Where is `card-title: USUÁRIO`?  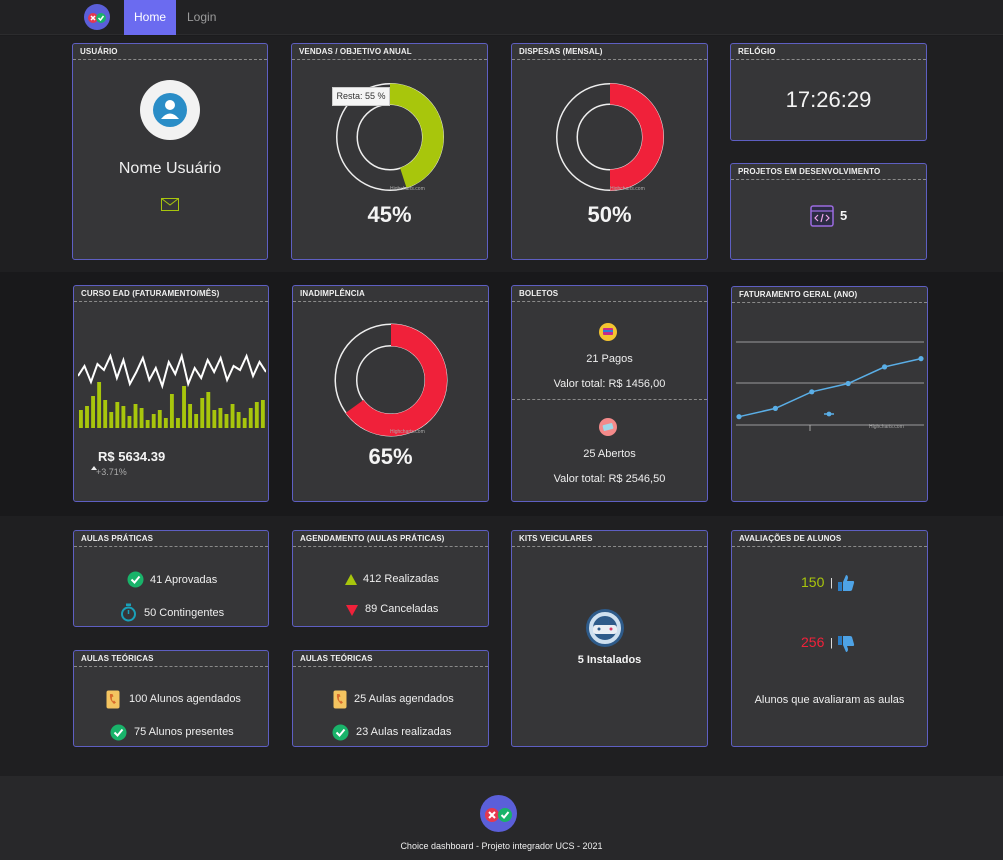 card-title: USUÁRIO is located at coordinates (170, 52).